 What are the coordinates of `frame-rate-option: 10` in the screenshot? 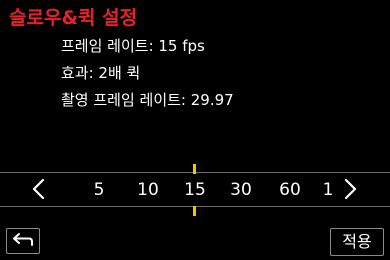 It's located at (148, 190).